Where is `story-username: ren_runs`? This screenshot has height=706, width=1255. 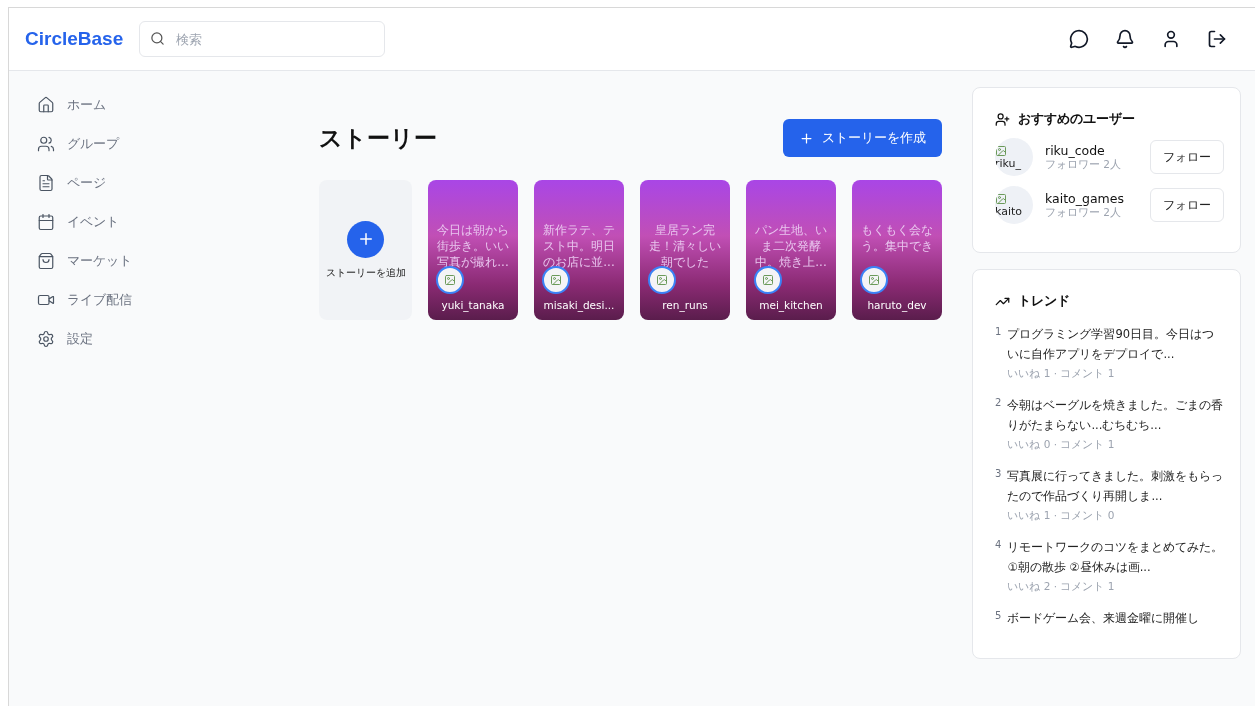 story-username: ren_runs is located at coordinates (685, 305).